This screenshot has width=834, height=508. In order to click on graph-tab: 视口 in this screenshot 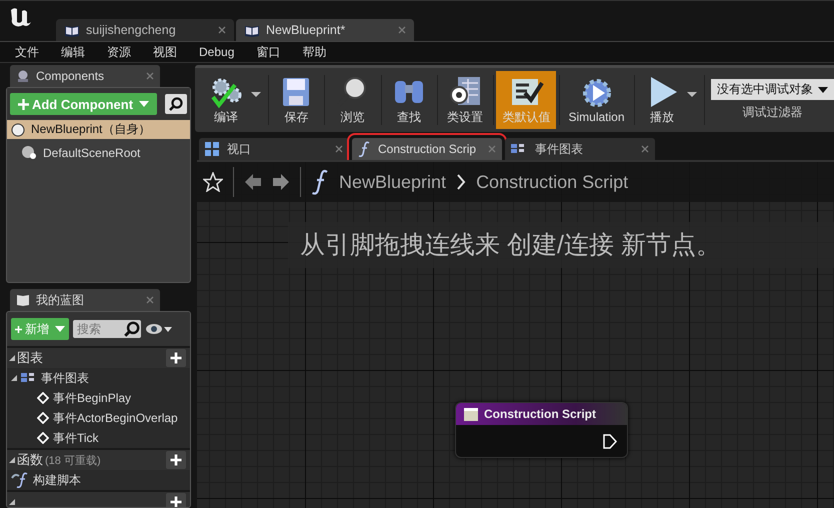, I will do `click(274, 149)`.